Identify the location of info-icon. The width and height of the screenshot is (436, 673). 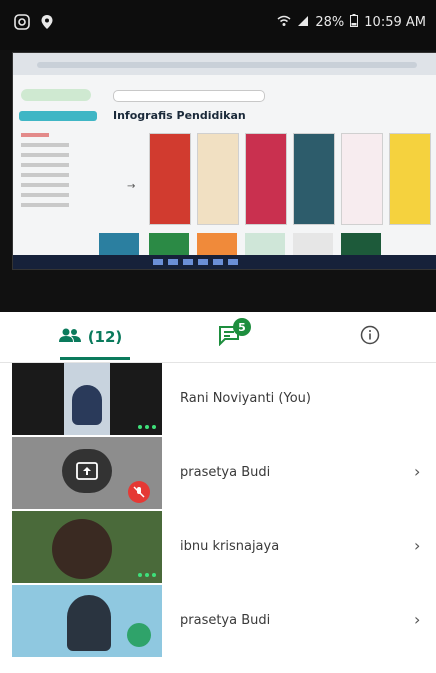
(370, 337).